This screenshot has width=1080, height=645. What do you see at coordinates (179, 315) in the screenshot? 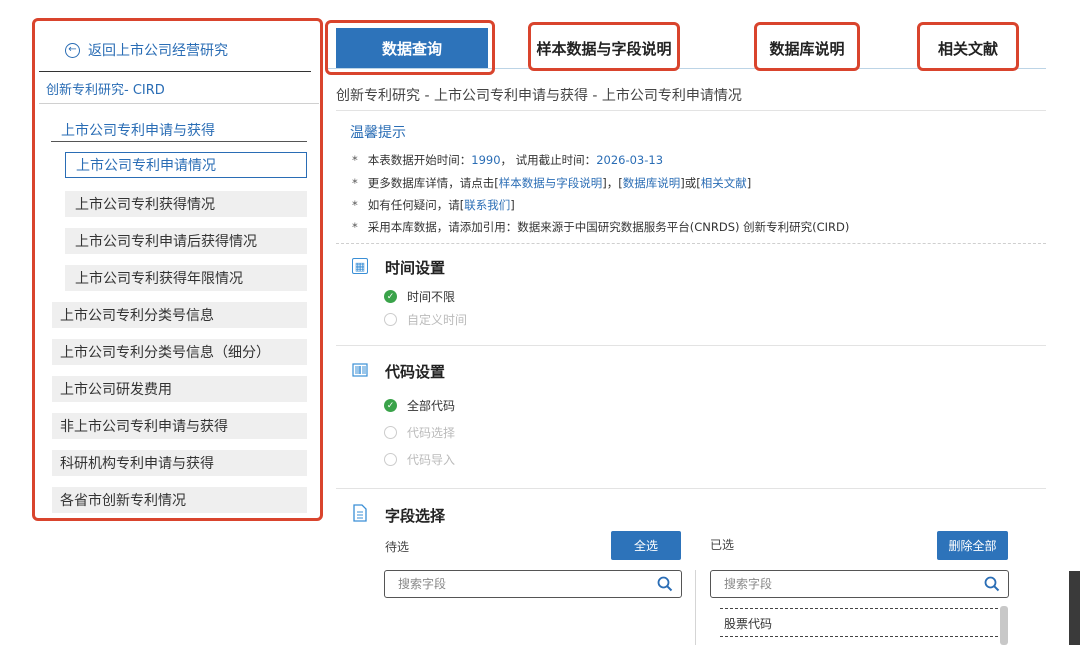
I see `sidebar-item-classification: 上市公司专利分类号信息` at bounding box center [179, 315].